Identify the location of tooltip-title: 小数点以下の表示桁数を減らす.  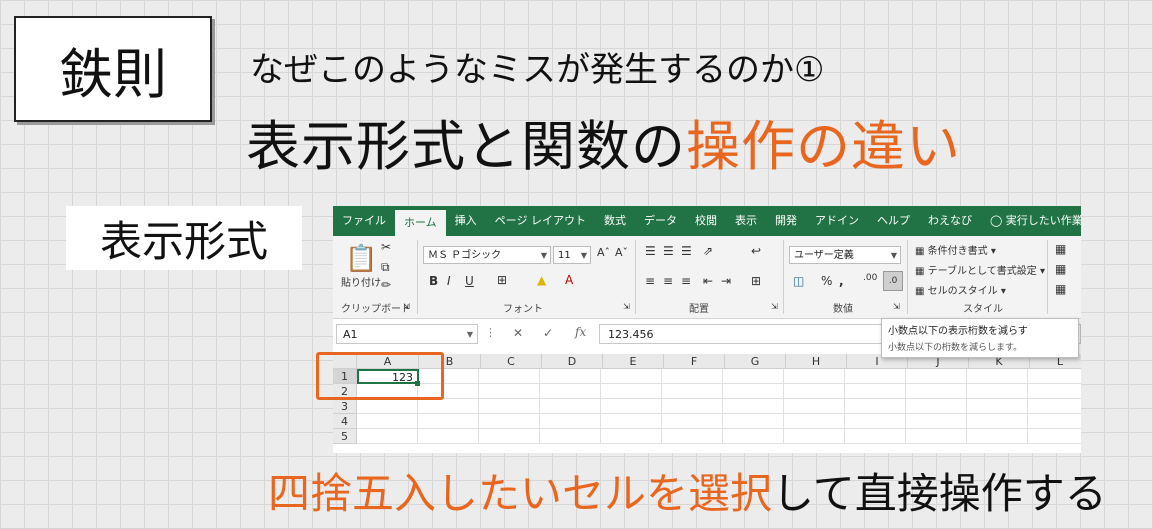
(958, 331).